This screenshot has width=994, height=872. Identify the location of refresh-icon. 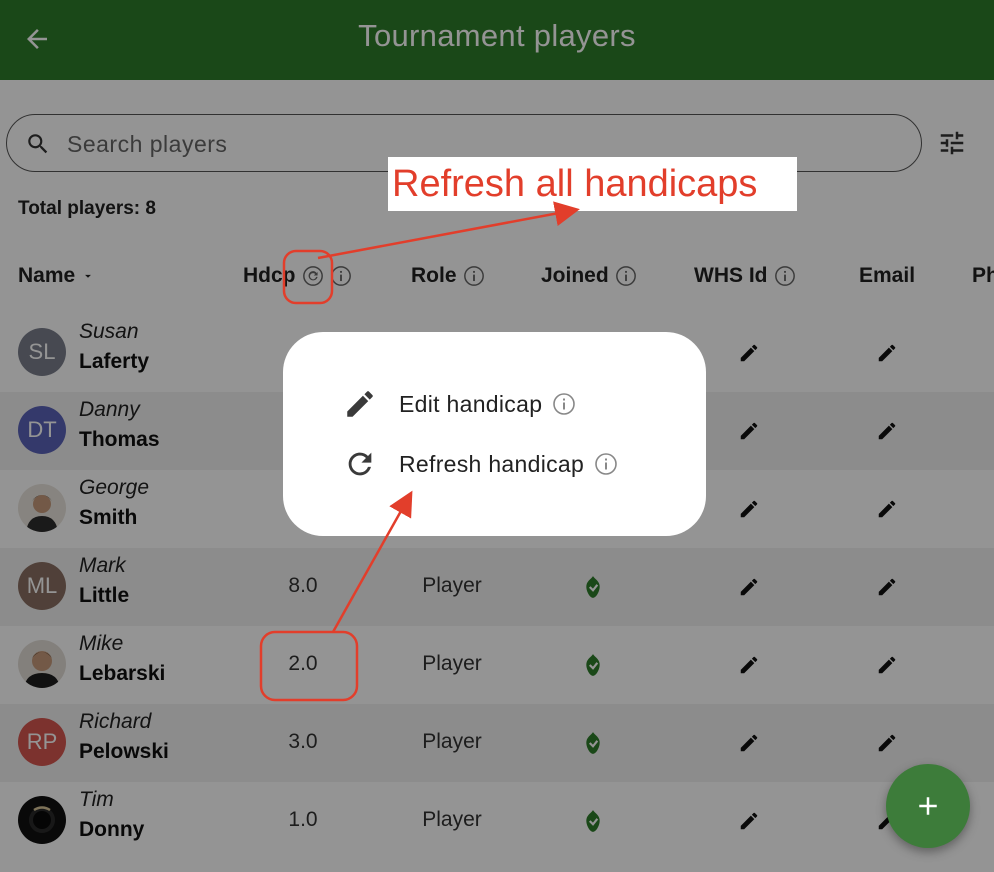
(360, 464).